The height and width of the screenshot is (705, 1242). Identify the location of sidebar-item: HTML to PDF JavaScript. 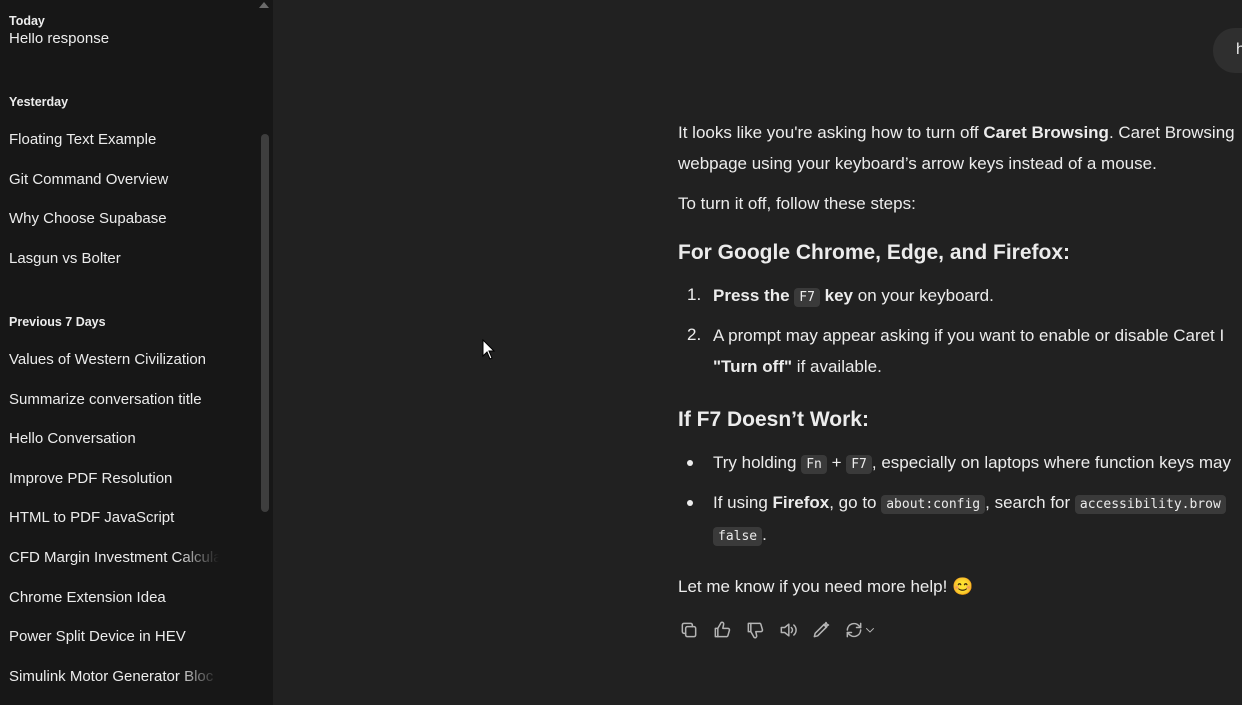
(114, 518).